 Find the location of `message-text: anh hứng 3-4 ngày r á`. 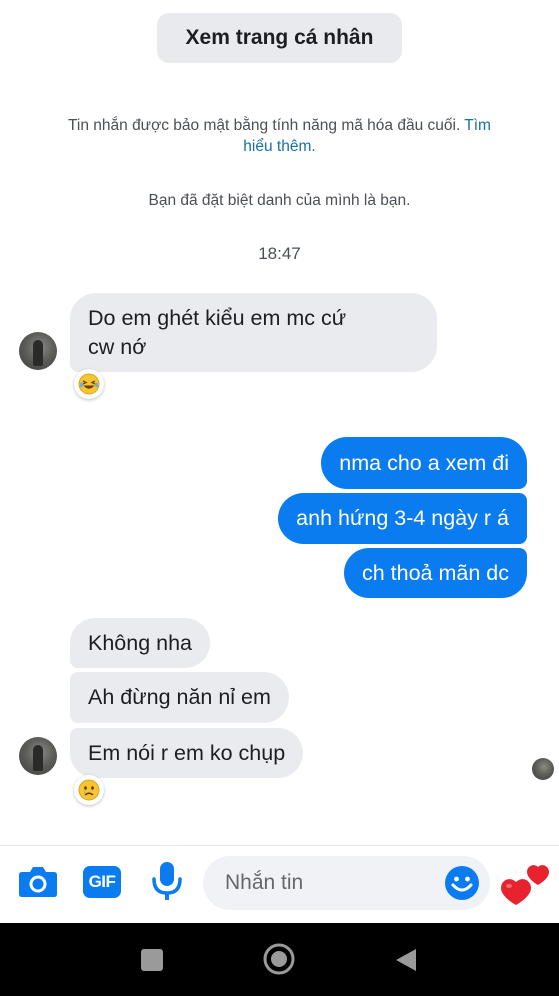

message-text: anh hứng 3-4 ngày r á is located at coordinates (402, 518).